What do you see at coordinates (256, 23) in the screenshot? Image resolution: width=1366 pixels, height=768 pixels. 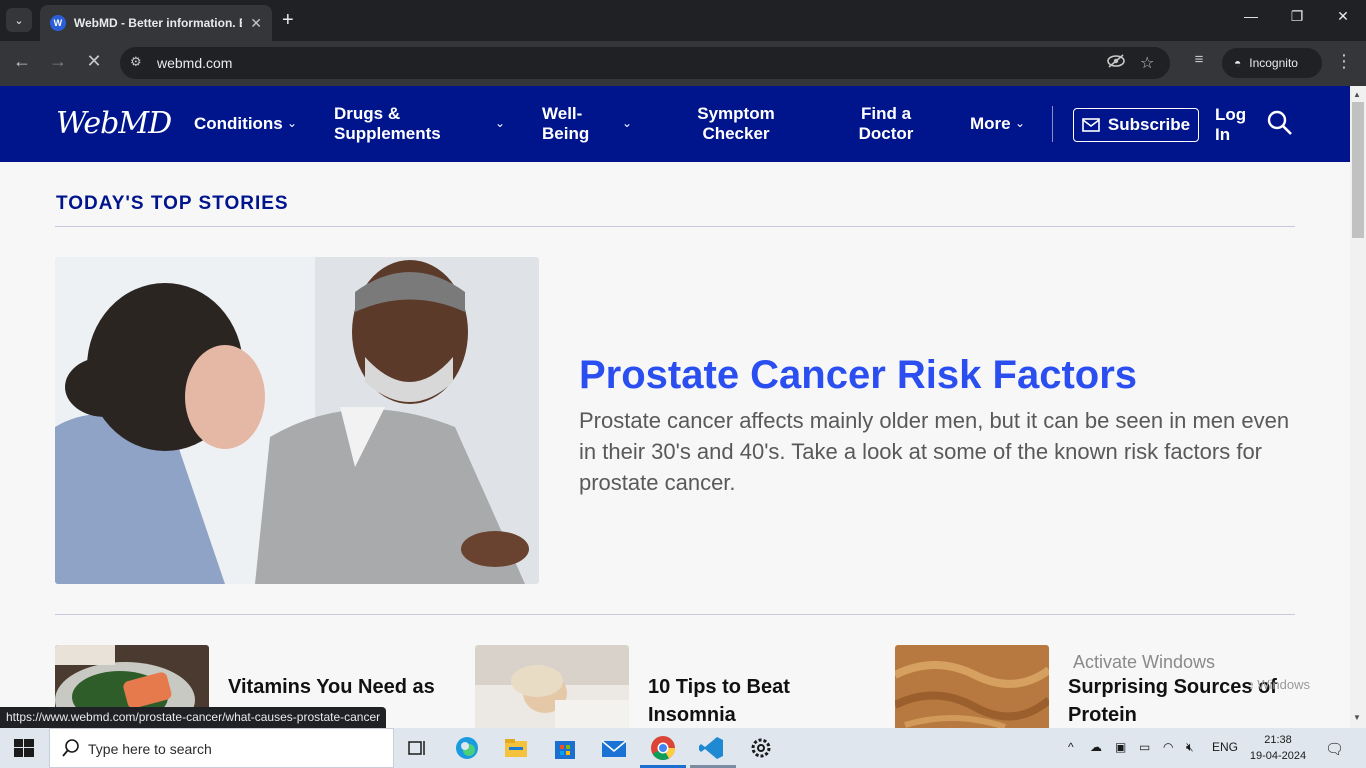 I see `close-tab-icon: ✕` at bounding box center [256, 23].